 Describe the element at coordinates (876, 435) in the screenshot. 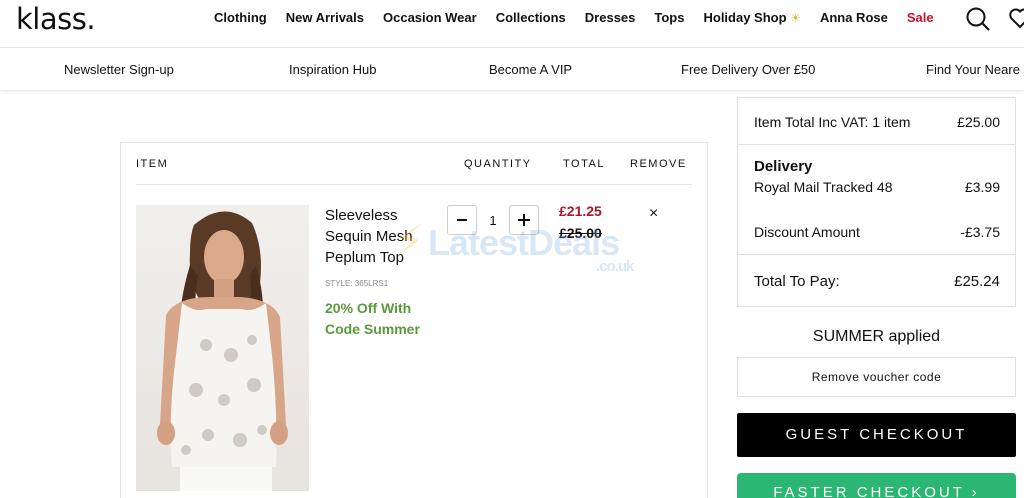

I see `guest-checkout-button: GUEST CHECKOUT` at that location.